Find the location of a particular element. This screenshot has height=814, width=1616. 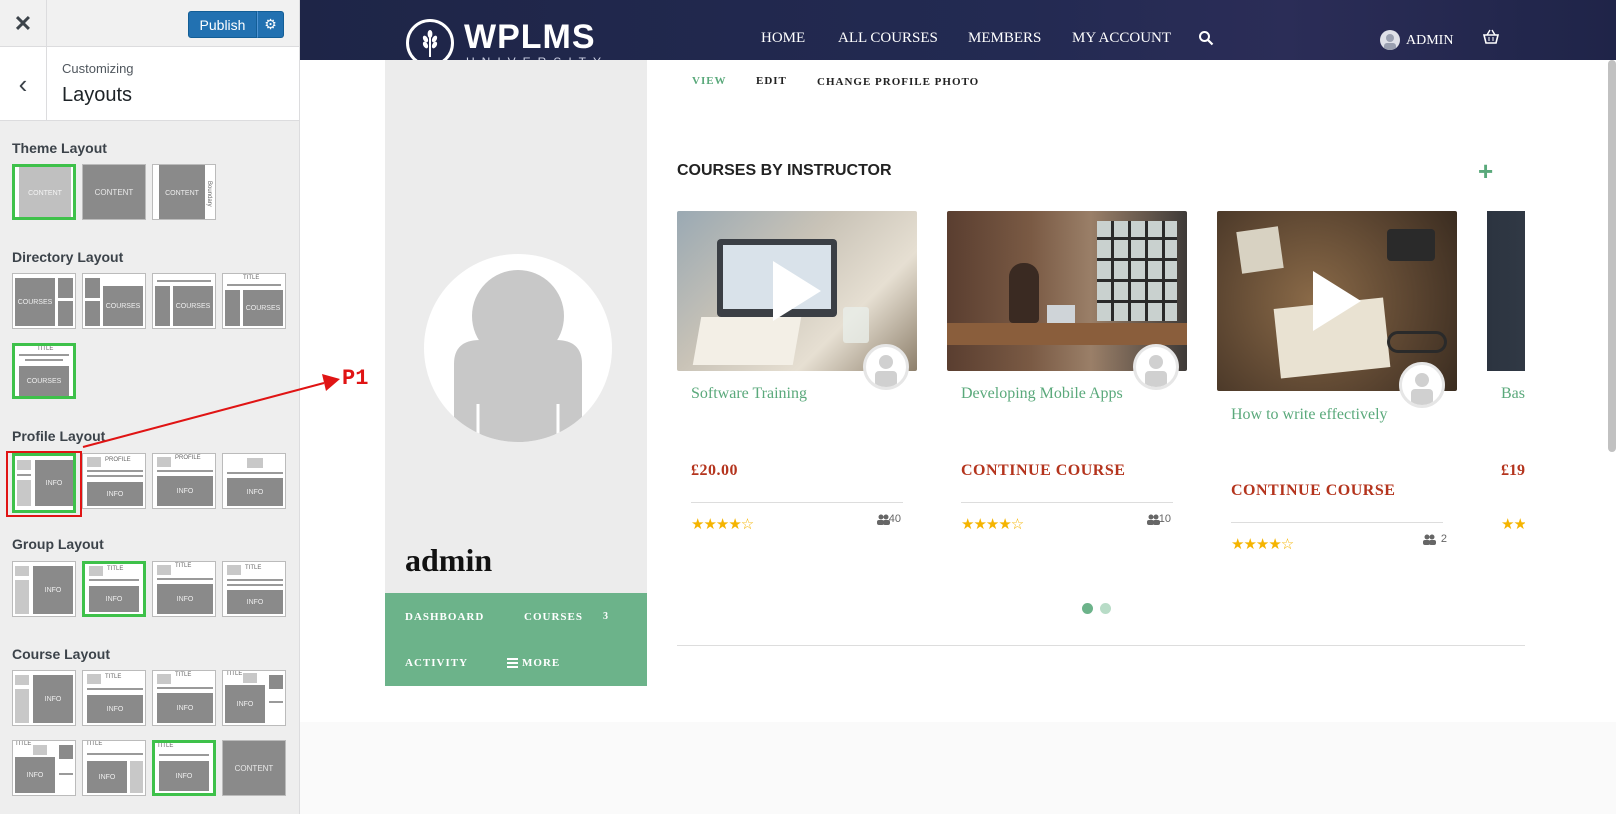

course-price: £20.00 is located at coordinates (714, 471).